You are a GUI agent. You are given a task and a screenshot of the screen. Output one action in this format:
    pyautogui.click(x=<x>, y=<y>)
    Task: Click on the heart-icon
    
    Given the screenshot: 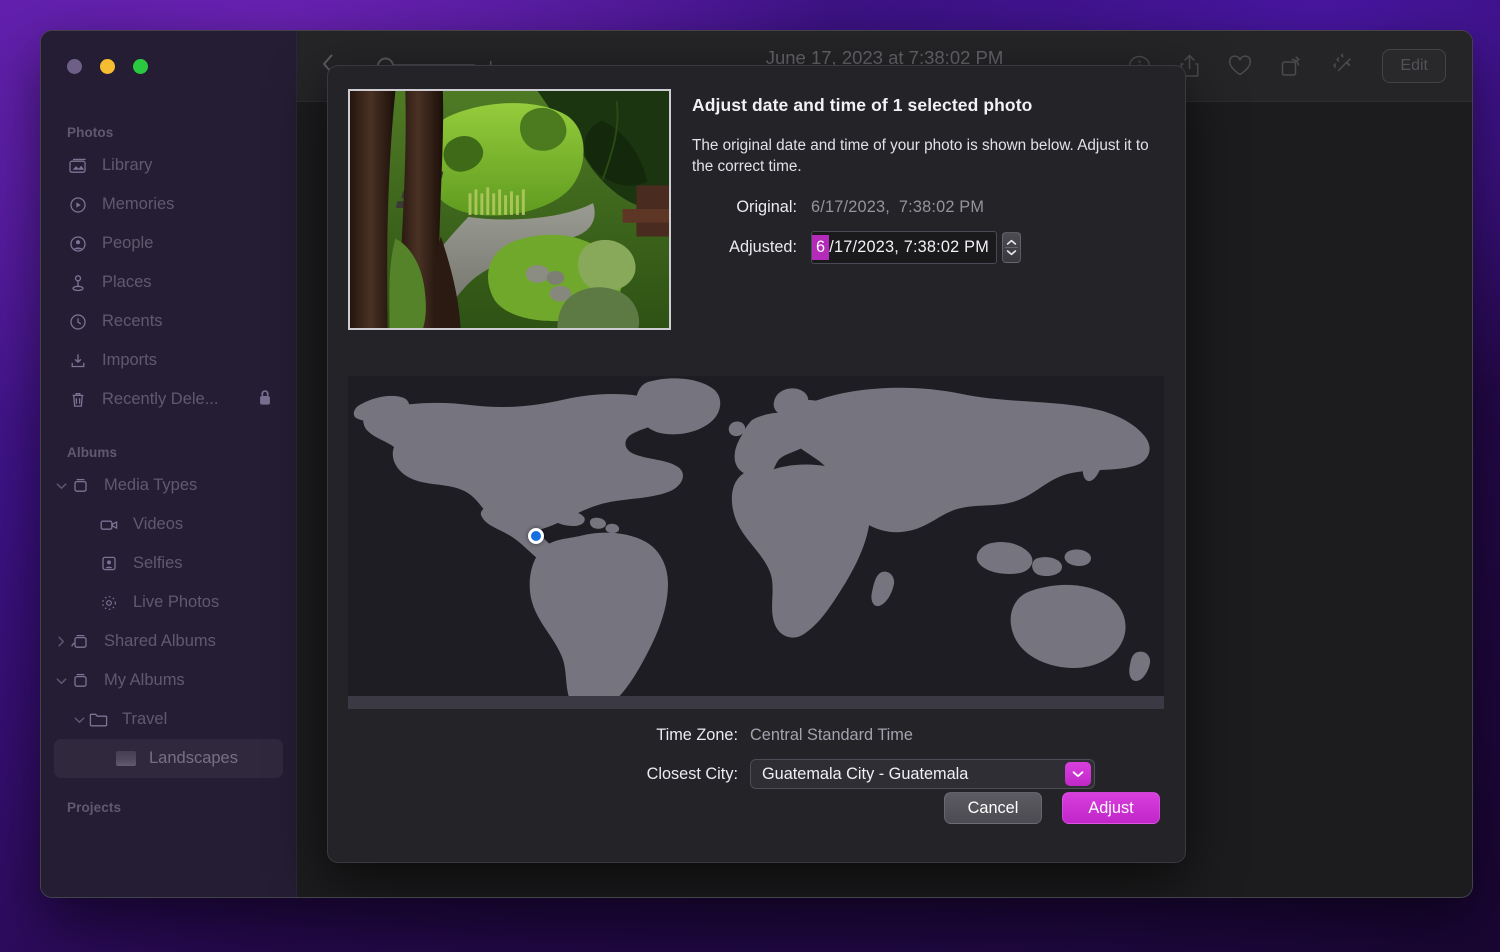 What is the action you would take?
    pyautogui.click(x=1240, y=66)
    